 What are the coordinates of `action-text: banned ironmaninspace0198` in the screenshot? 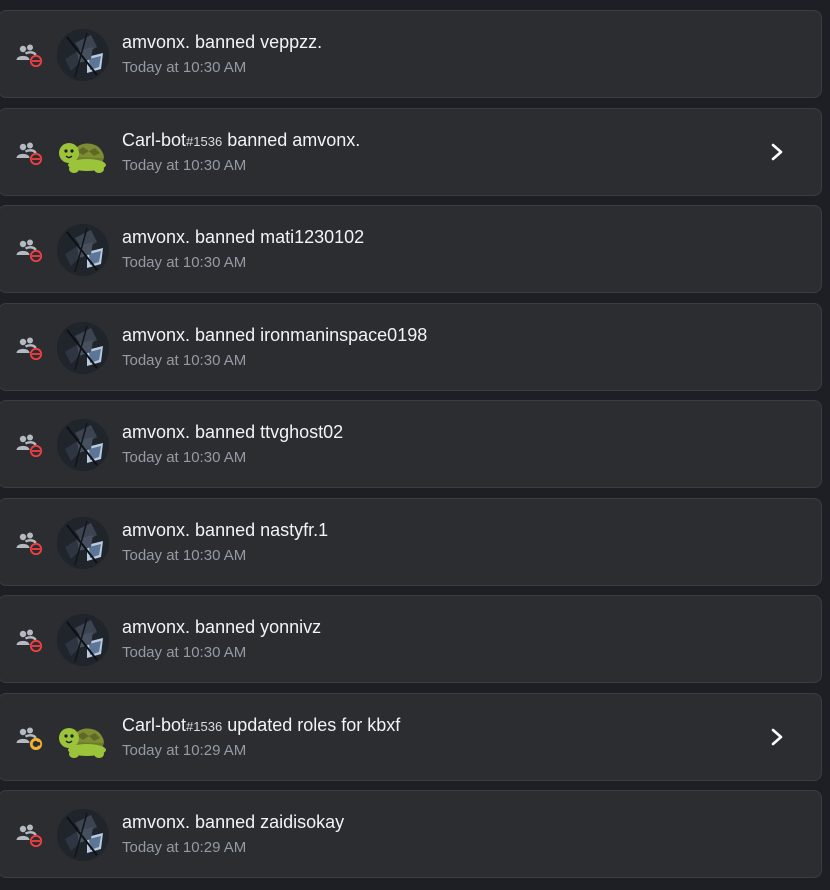 It's located at (311, 335).